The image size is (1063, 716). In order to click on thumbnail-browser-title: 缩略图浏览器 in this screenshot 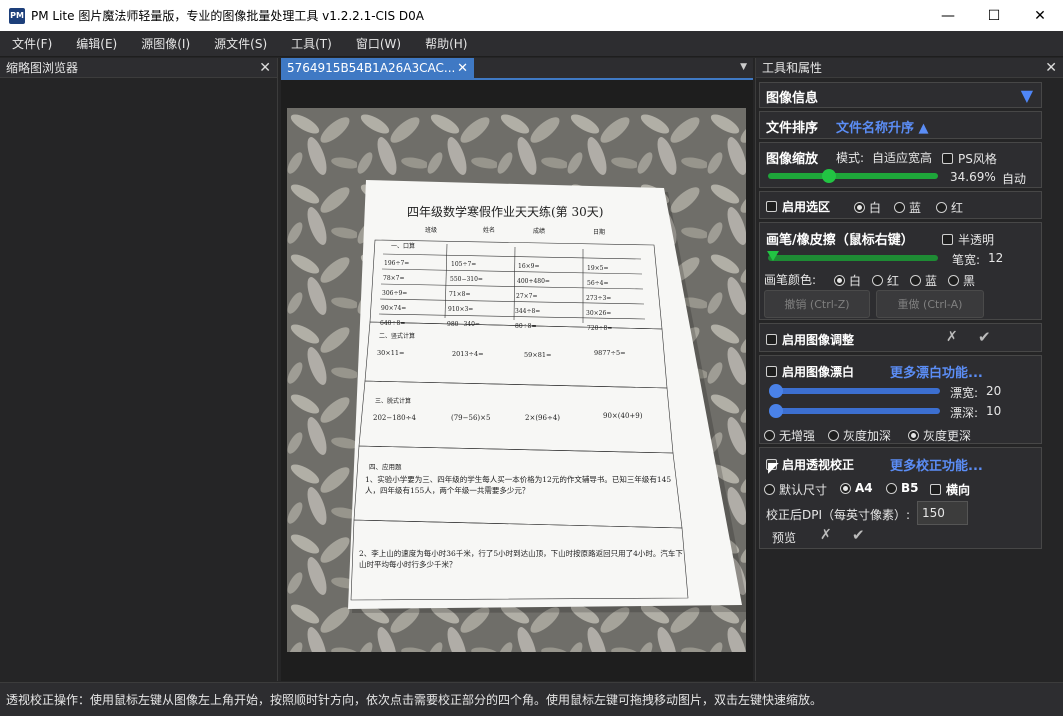, I will do `click(42, 68)`.